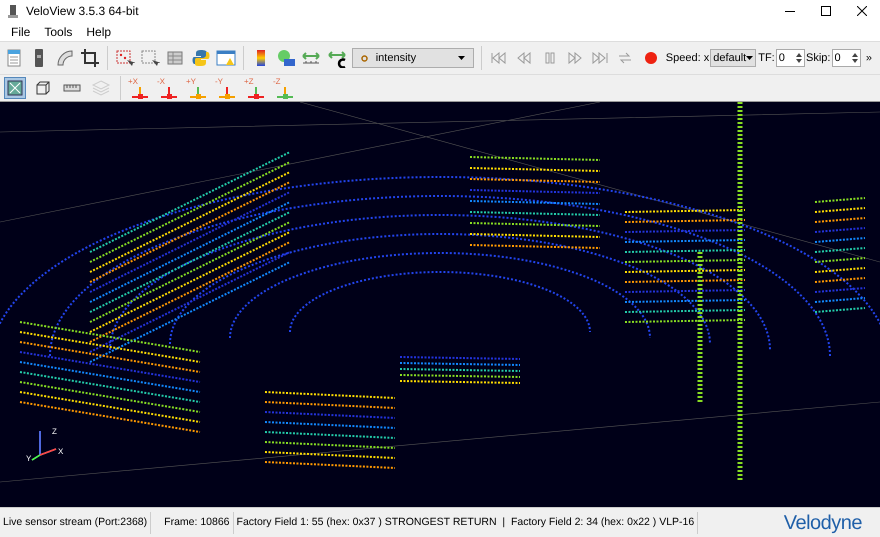  What do you see at coordinates (150, 58) in the screenshot?
I see `select-region-icon` at bounding box center [150, 58].